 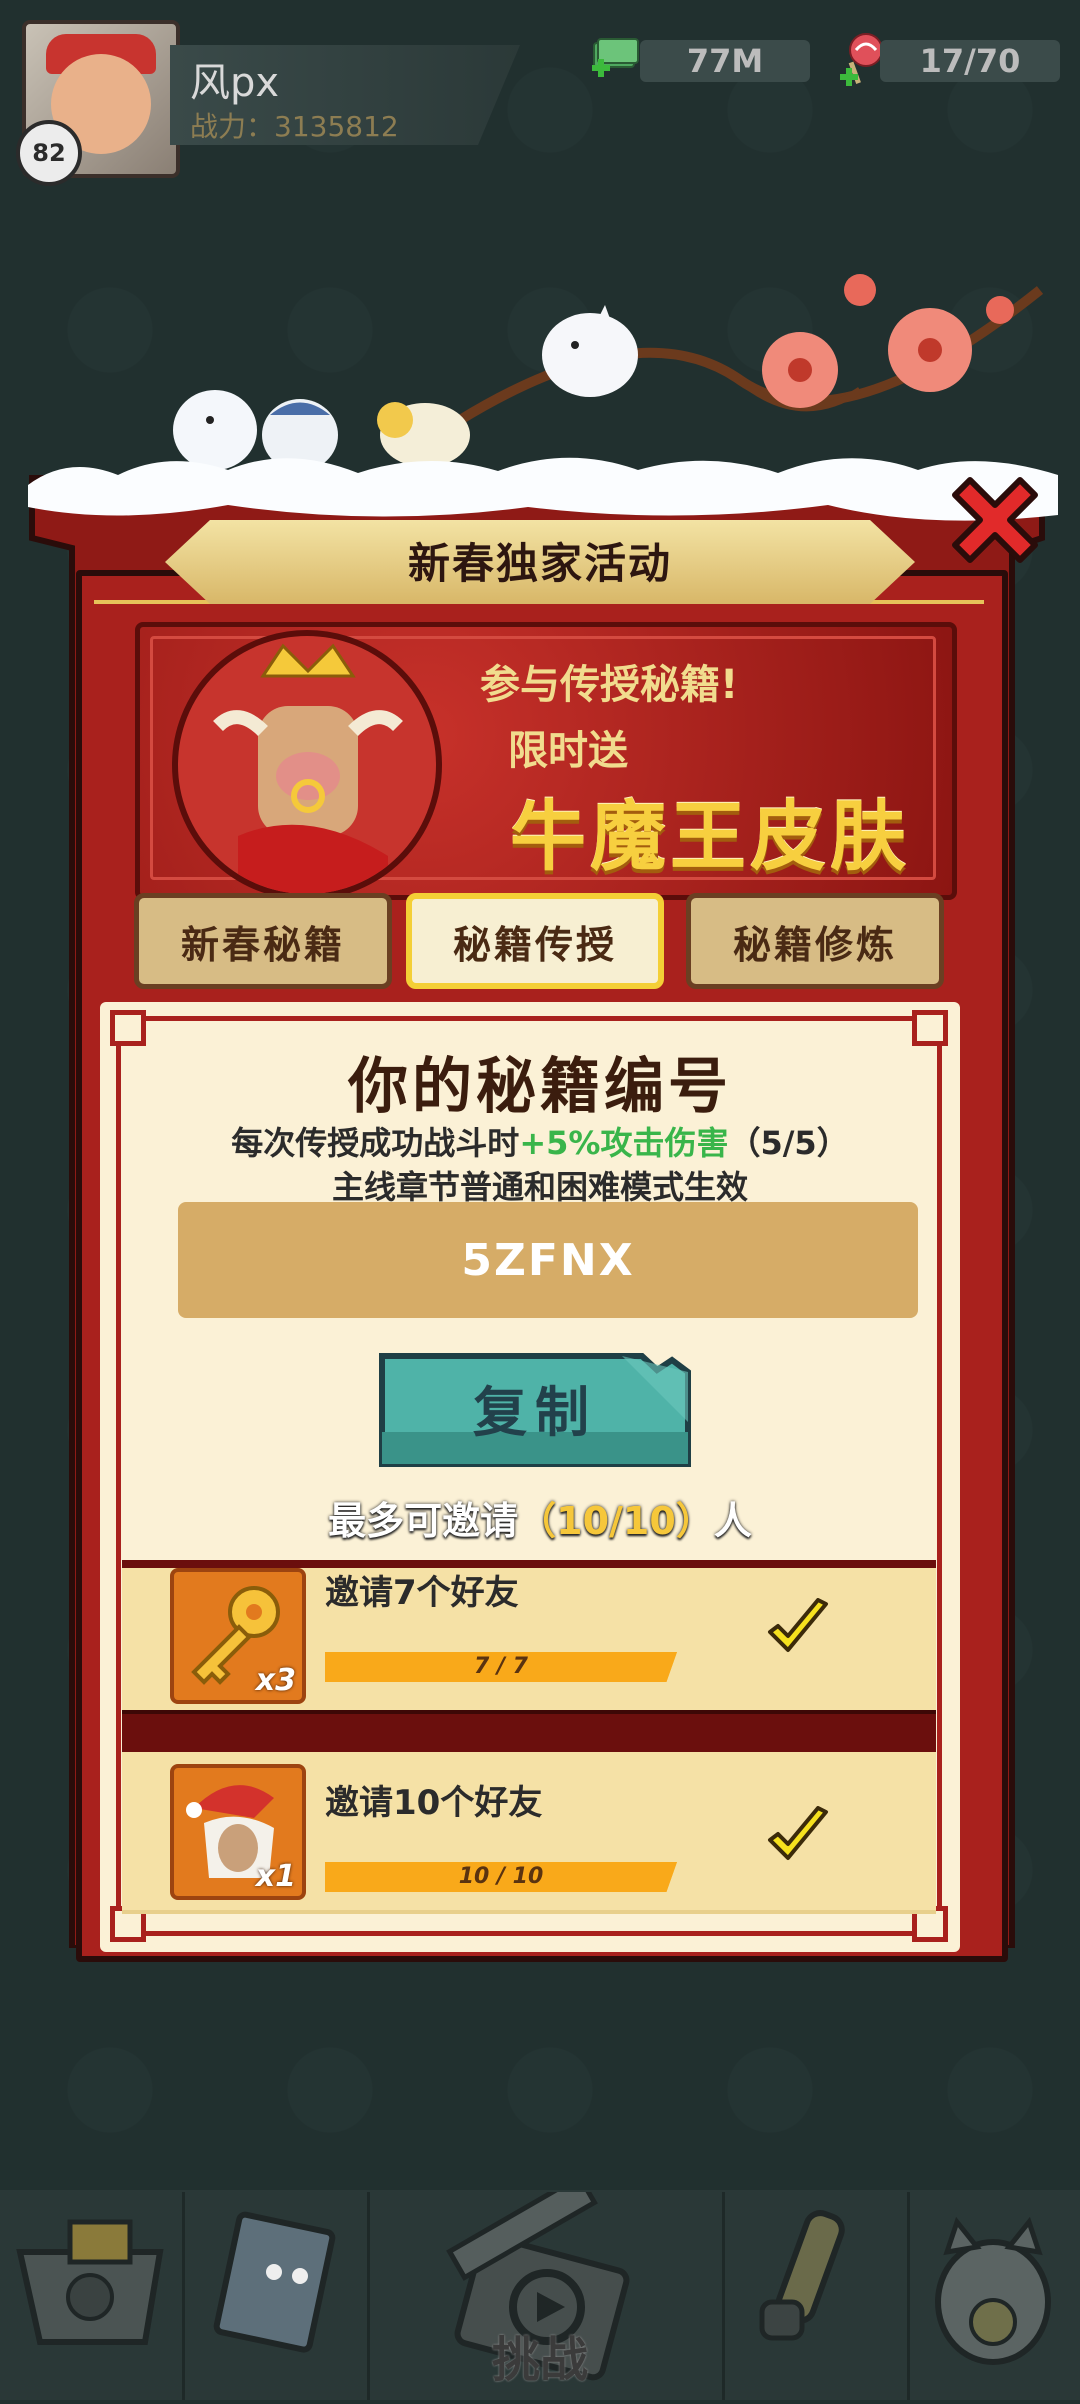 What do you see at coordinates (995, 520) in the screenshot?
I see `close-button` at bounding box center [995, 520].